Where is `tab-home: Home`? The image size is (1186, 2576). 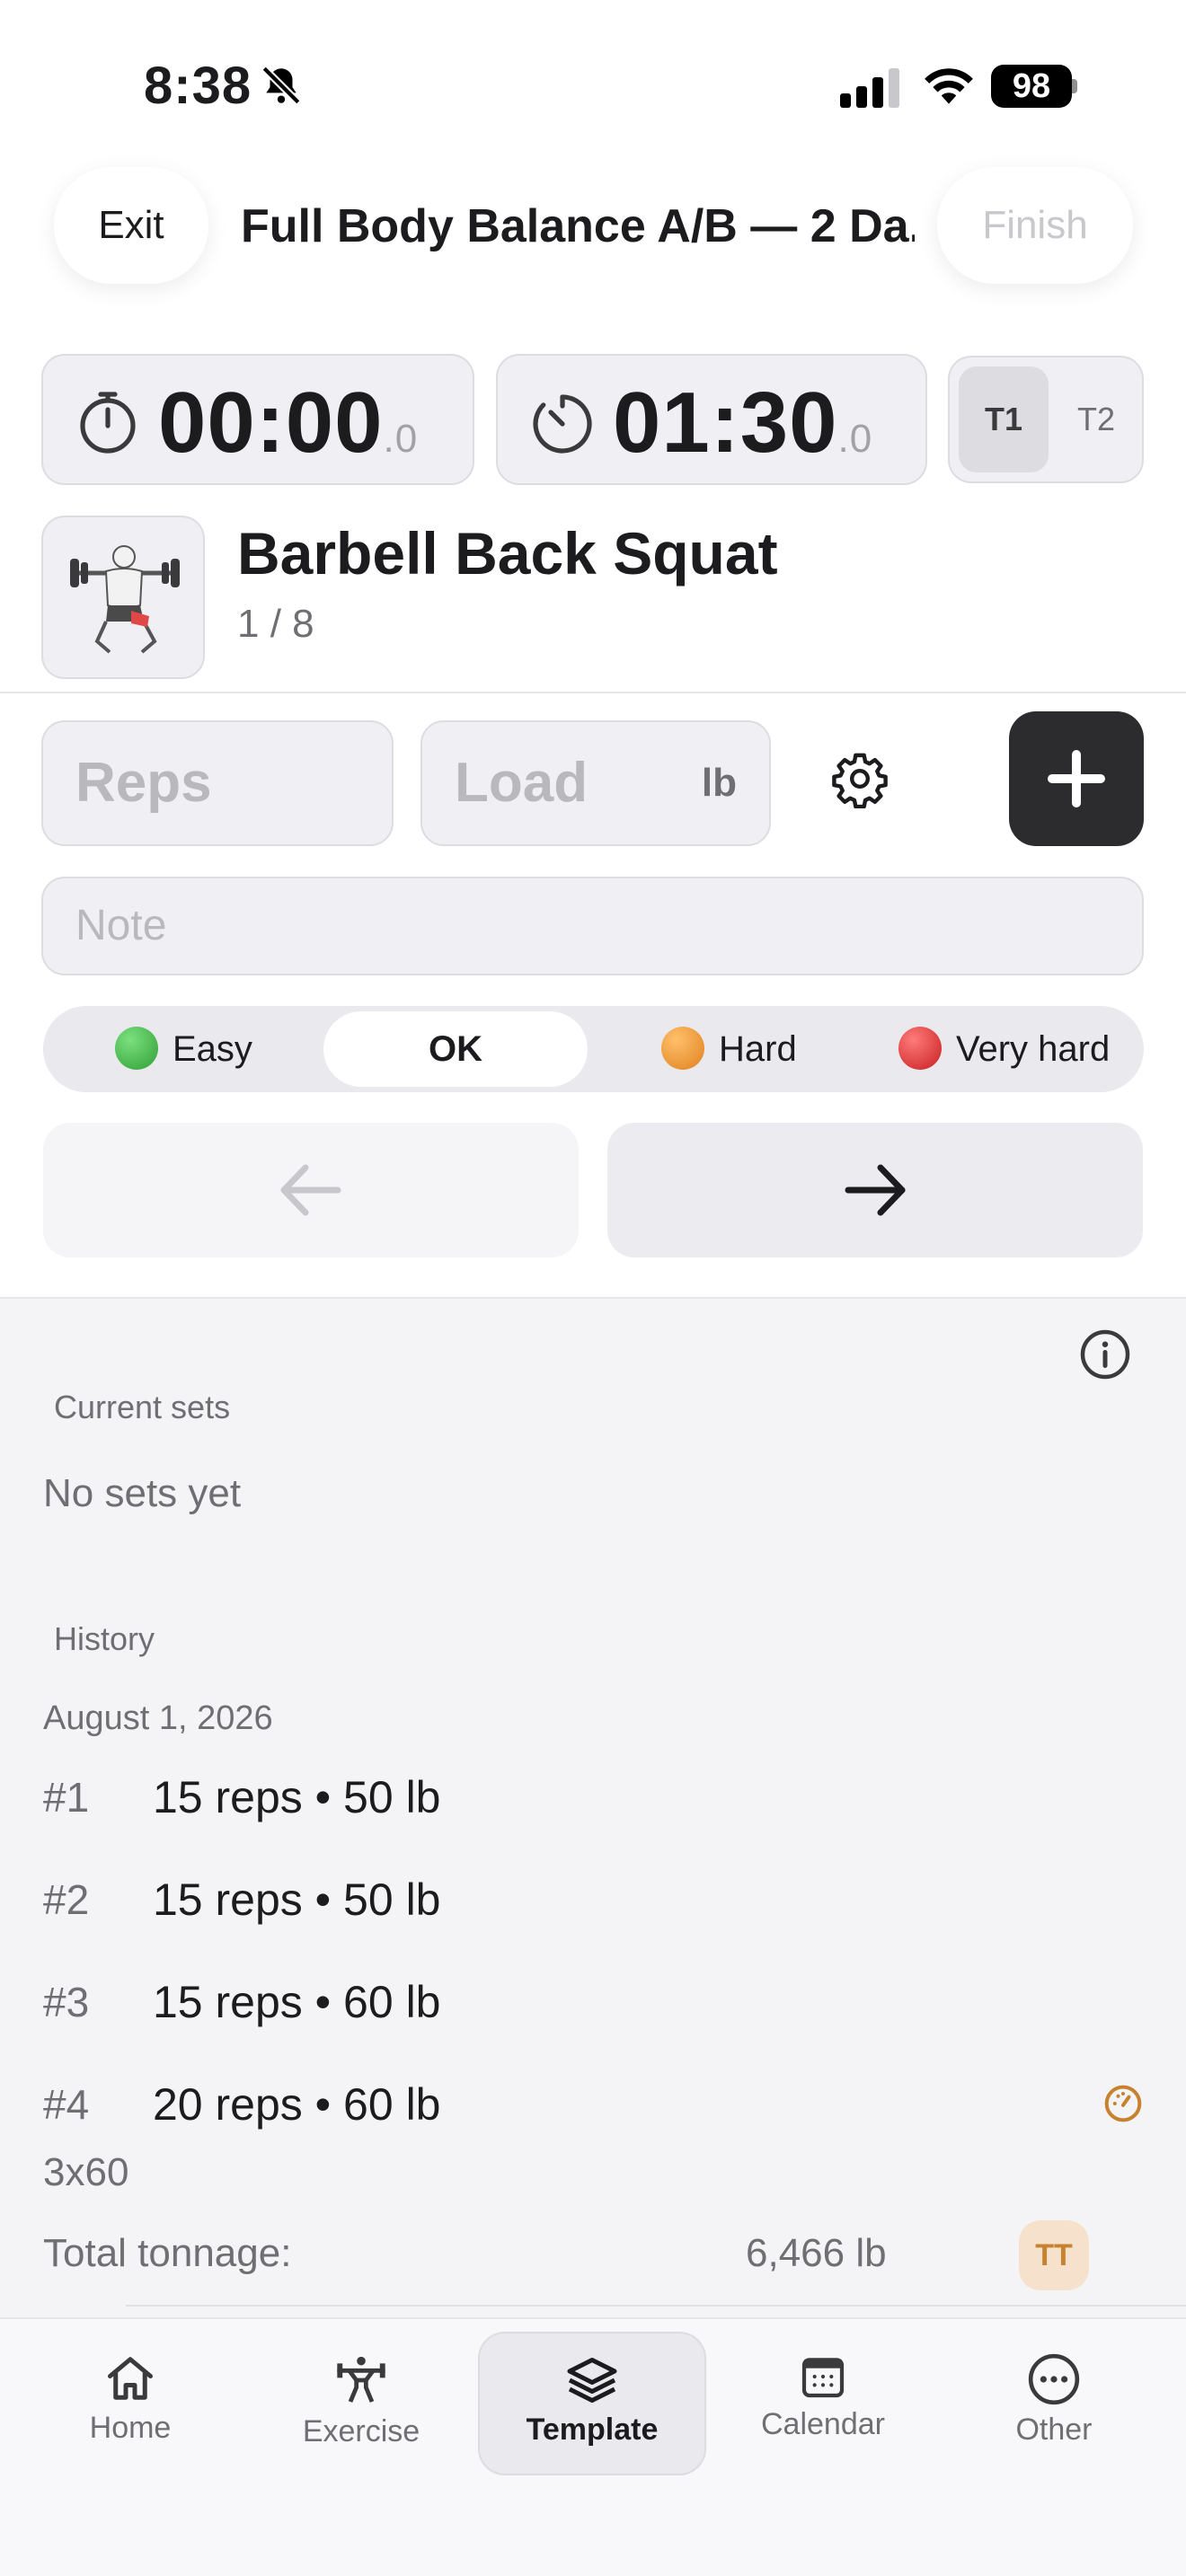
tab-home: Home is located at coordinates (130, 2403).